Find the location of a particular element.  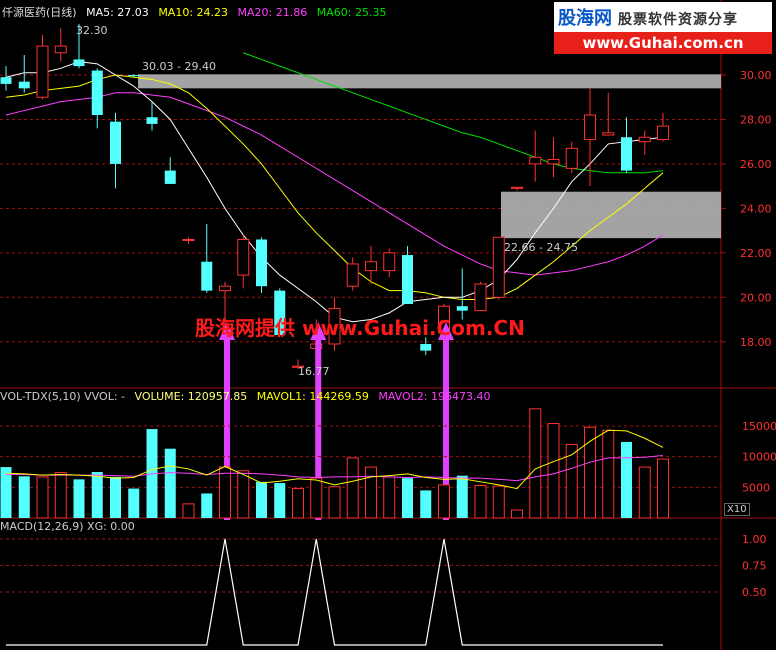

resistance-band is located at coordinates (429, 81).